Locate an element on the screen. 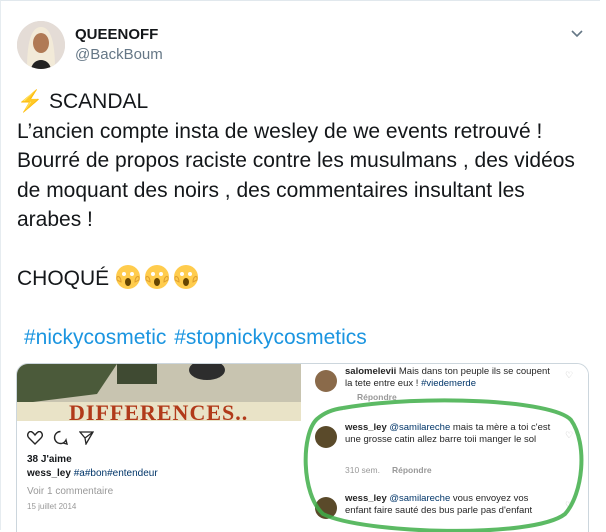 The width and height of the screenshot is (606, 532). hashtag-link: #stopnickycosmetics is located at coordinates (270, 337).